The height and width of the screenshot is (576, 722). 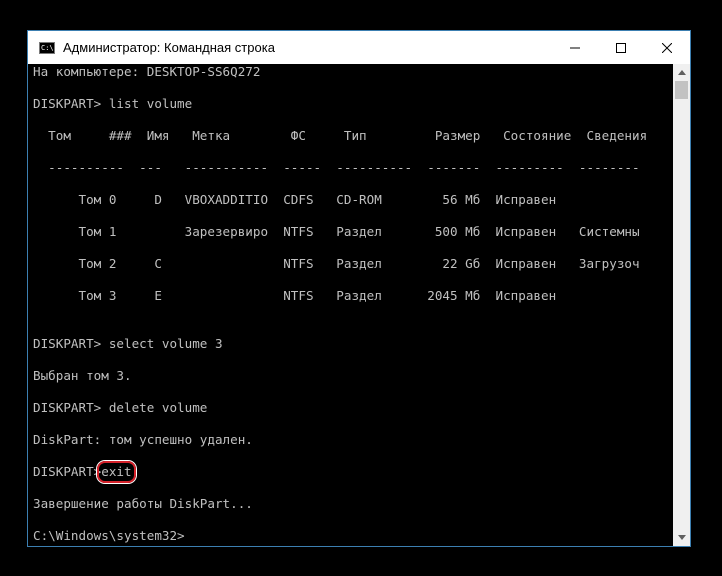 I want to click on title-bar: C:\. Администратор: Командная строка, so click(x=359, y=47).